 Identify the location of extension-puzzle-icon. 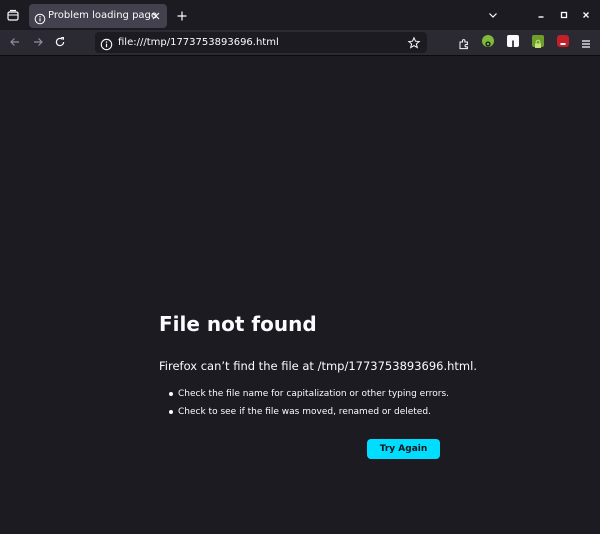
(464, 42).